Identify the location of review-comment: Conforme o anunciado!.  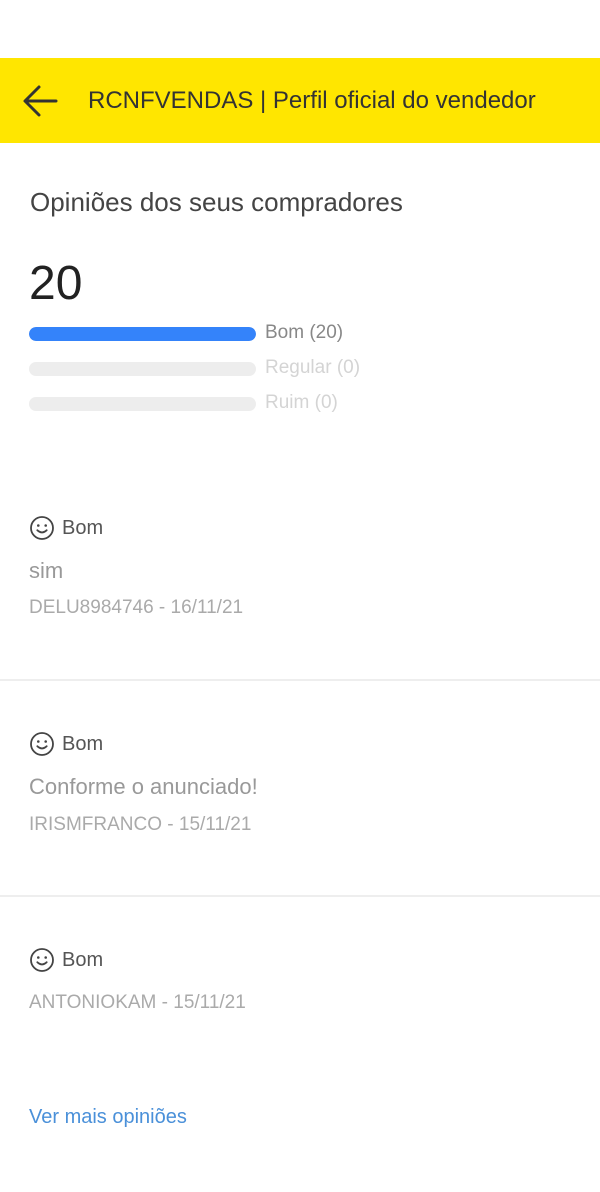
(143, 786).